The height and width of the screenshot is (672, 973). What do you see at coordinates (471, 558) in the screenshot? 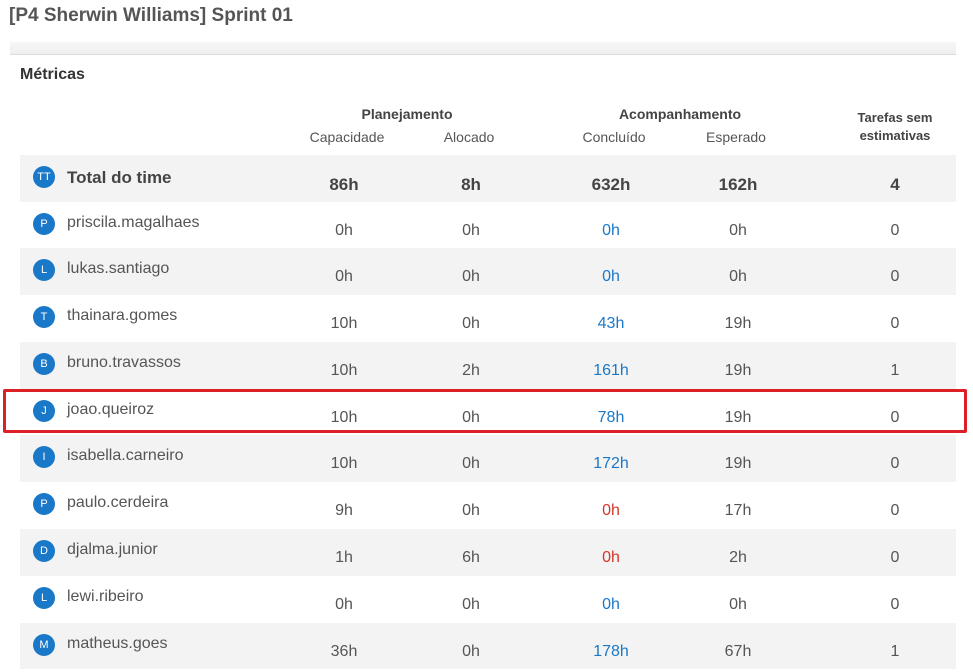
I see `cell-alocado: 6h` at bounding box center [471, 558].